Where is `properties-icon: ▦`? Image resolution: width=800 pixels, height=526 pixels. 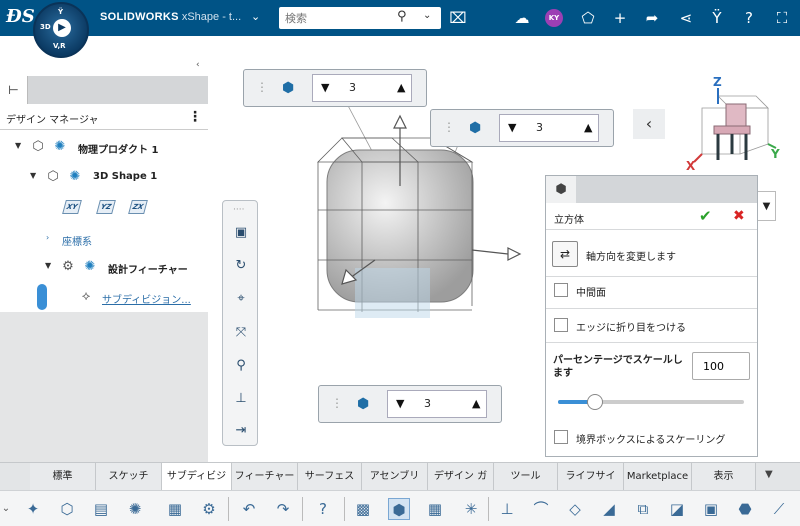 properties-icon: ▦ is located at coordinates (175, 509).